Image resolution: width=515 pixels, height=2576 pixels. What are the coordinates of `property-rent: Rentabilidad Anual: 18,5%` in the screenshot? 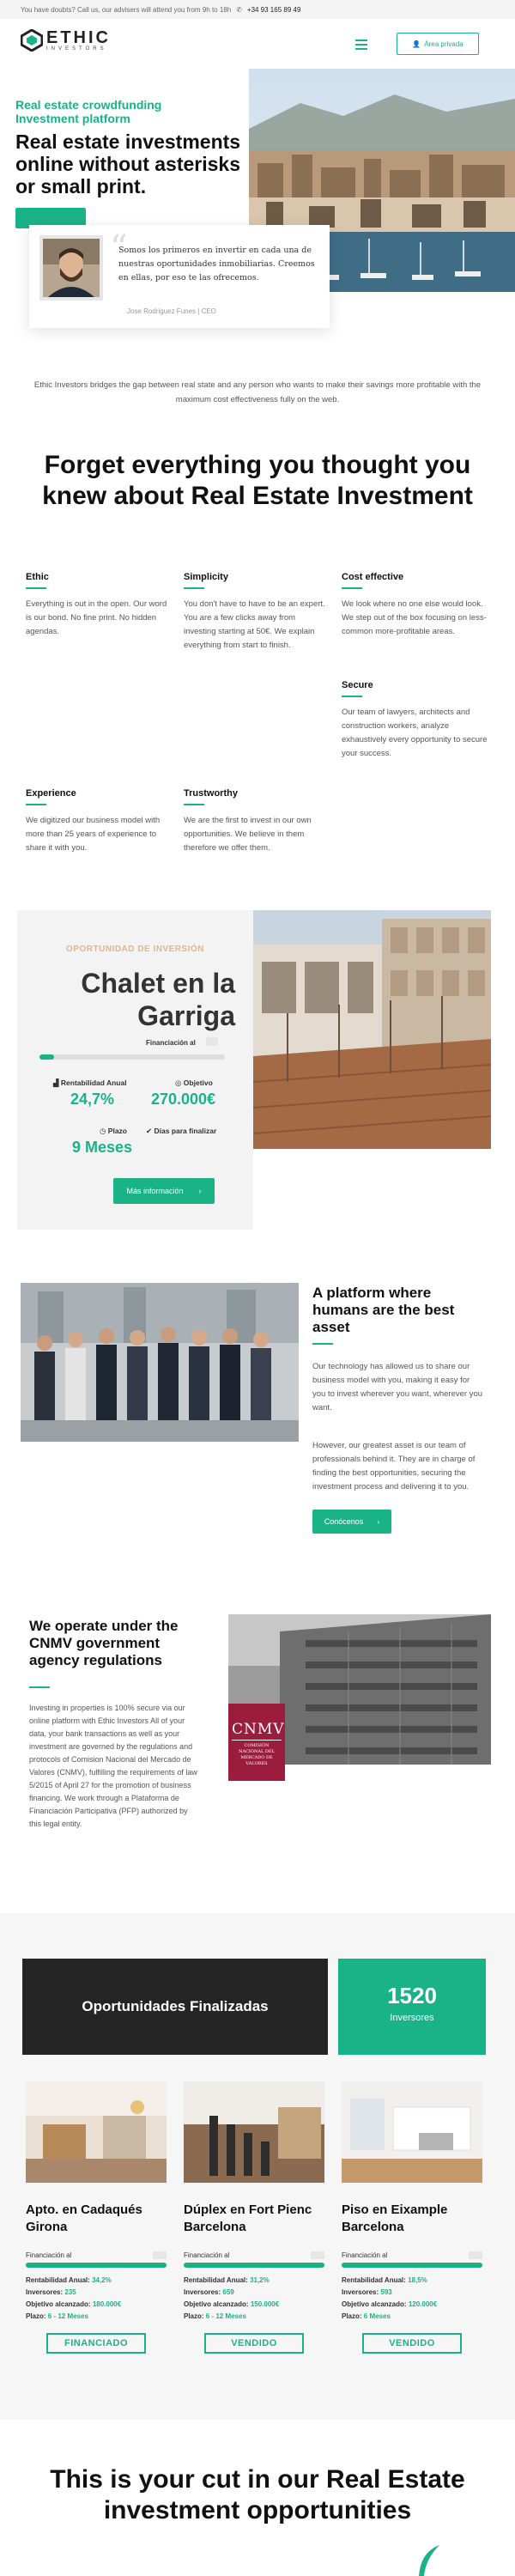 It's located at (384, 2280).